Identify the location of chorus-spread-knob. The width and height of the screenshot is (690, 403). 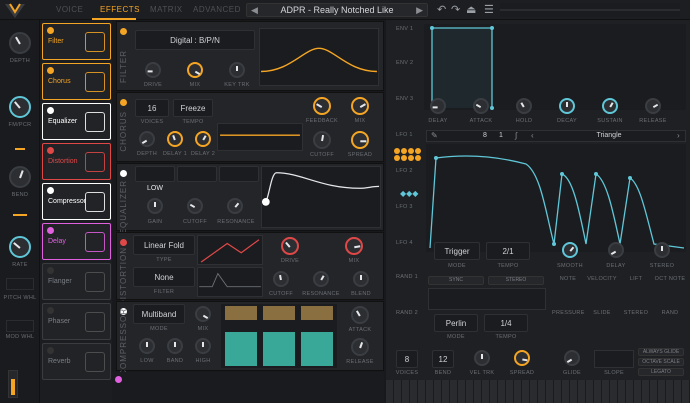
(360, 140).